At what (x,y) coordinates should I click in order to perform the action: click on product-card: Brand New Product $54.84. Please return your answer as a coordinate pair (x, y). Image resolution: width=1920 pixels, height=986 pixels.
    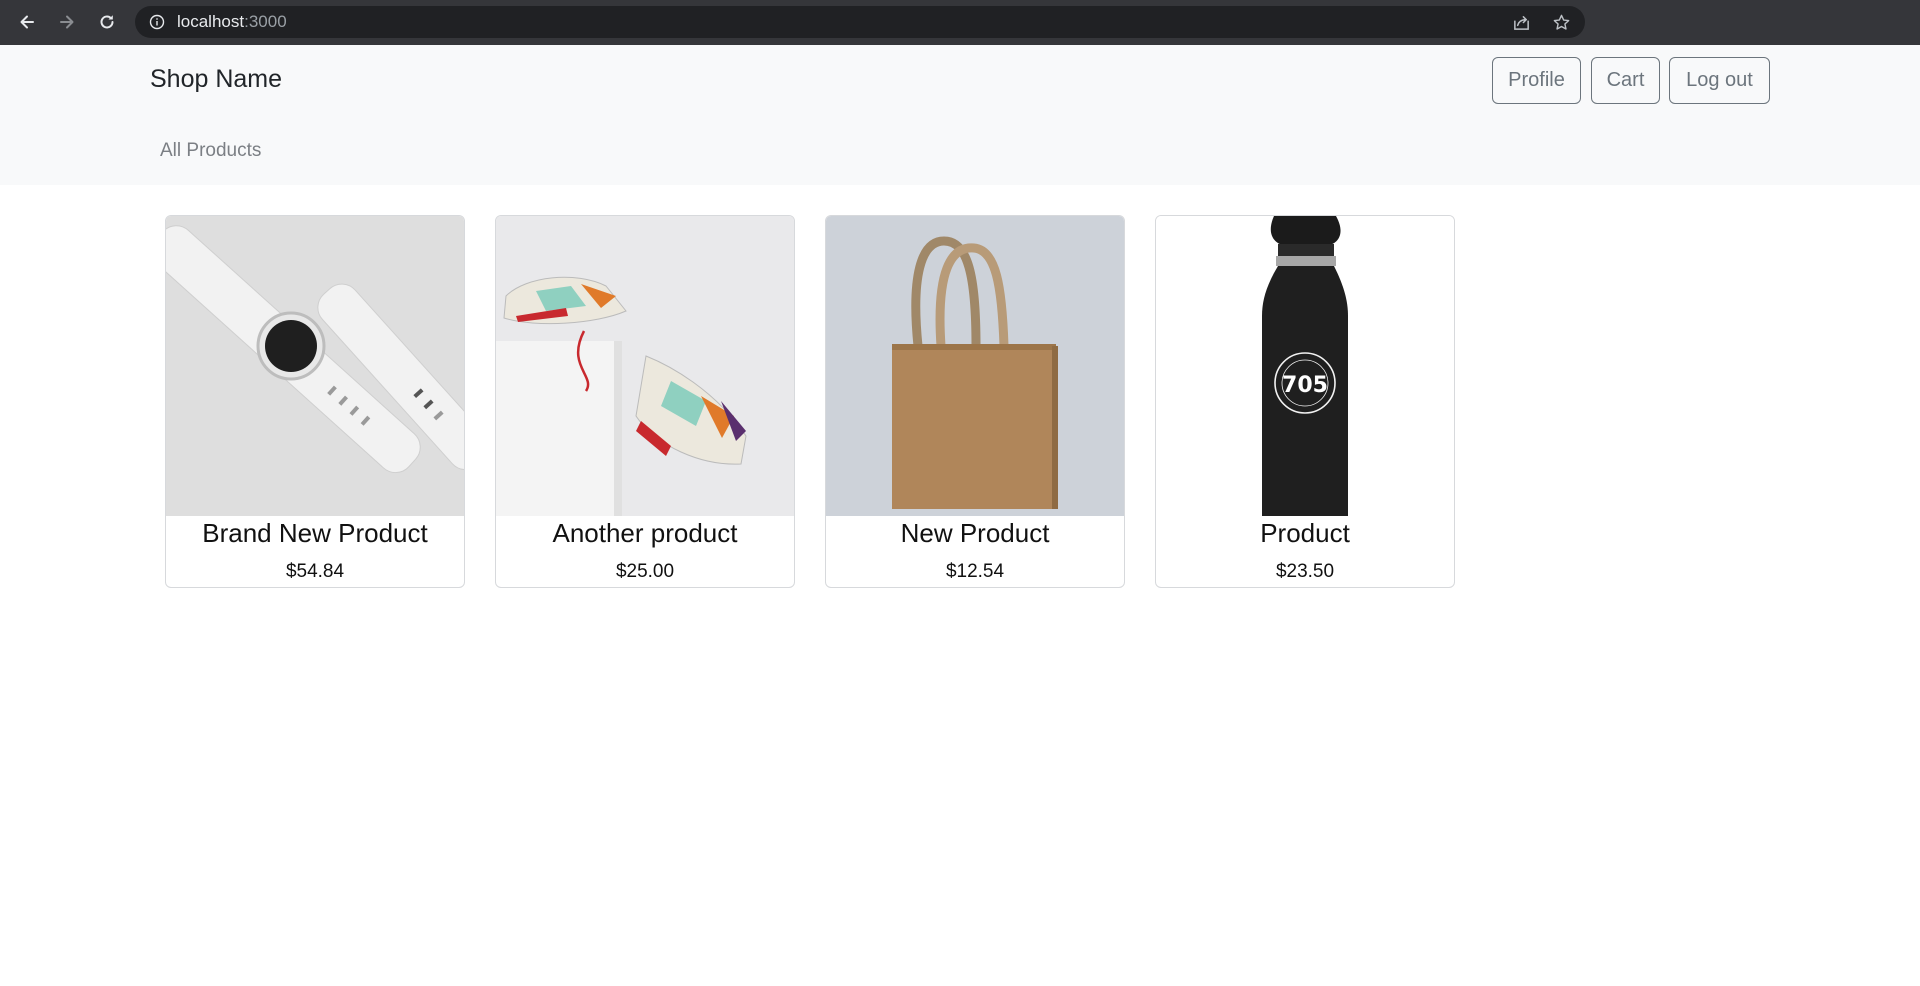
    Looking at the image, I should click on (315, 401).